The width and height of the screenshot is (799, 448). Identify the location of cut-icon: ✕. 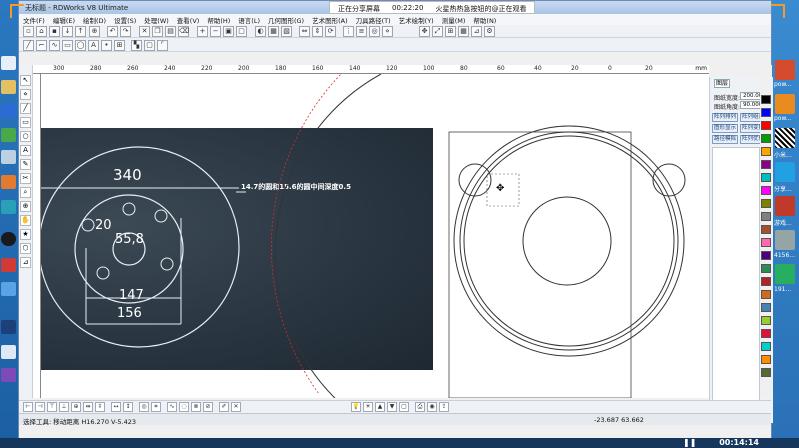
(144, 31).